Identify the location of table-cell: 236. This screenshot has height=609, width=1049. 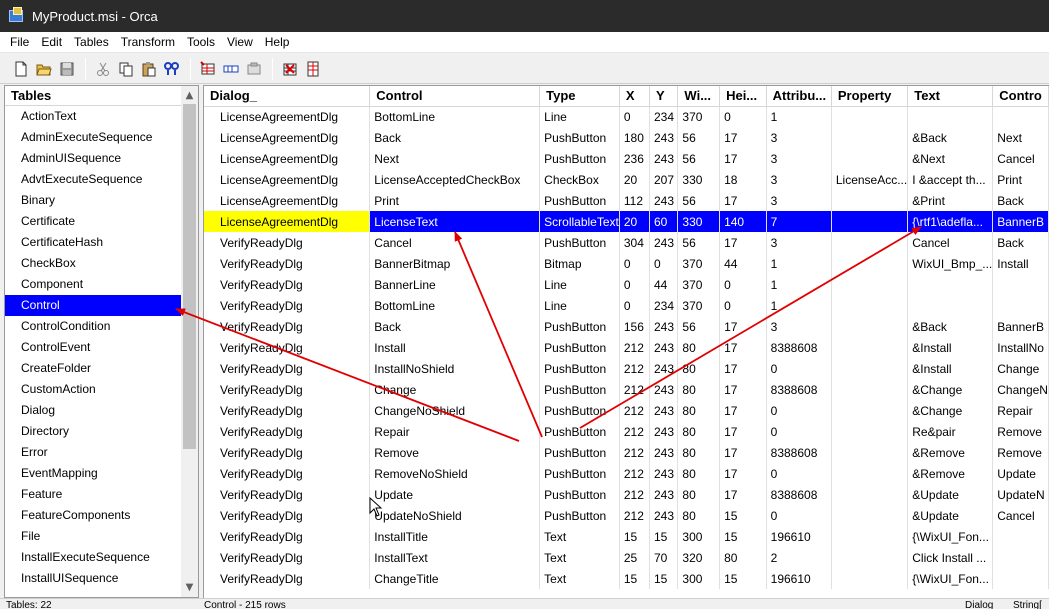
(635, 158).